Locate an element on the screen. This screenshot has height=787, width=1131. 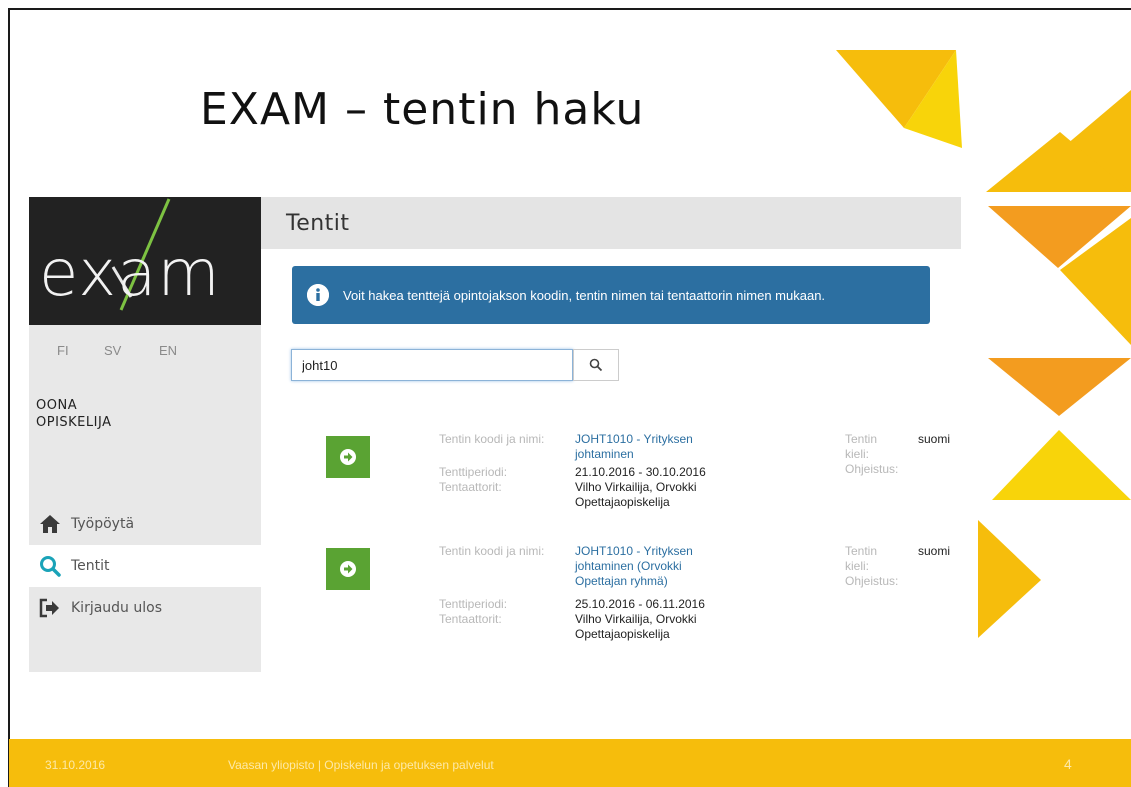
exam-code-line: johtaminen (Orvokki is located at coordinates (628, 566).